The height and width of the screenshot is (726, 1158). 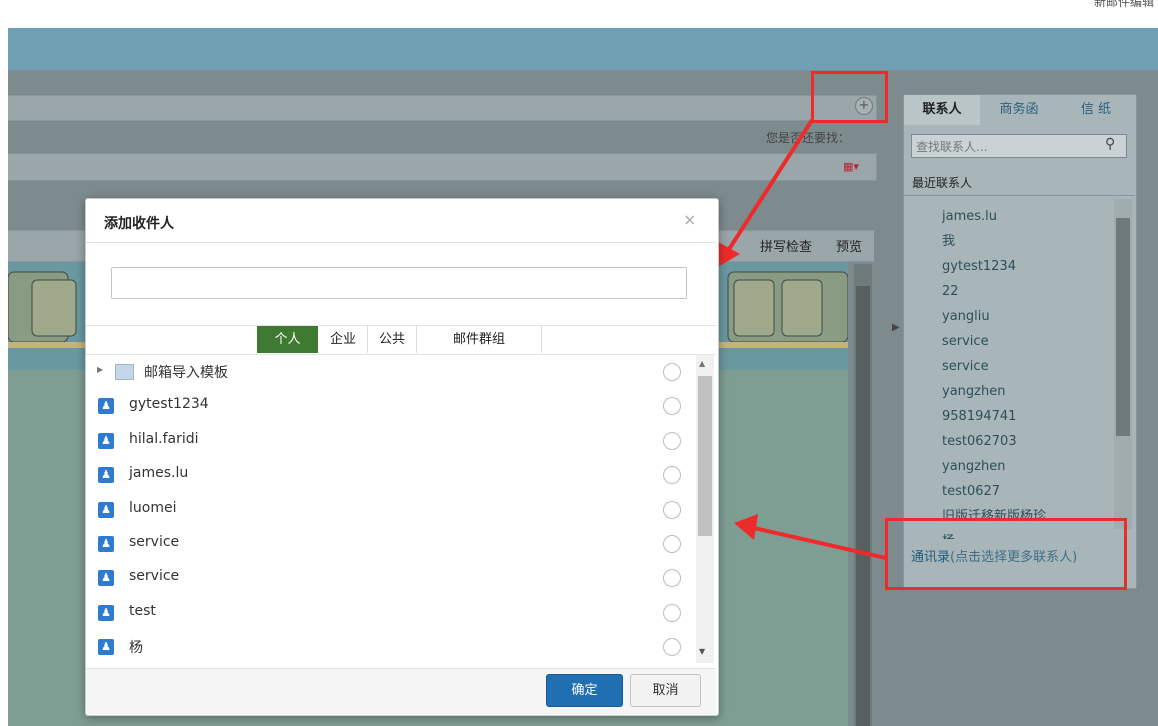 What do you see at coordinates (391, 406) in the screenshot?
I see `list-item: ♟ gytest1234` at bounding box center [391, 406].